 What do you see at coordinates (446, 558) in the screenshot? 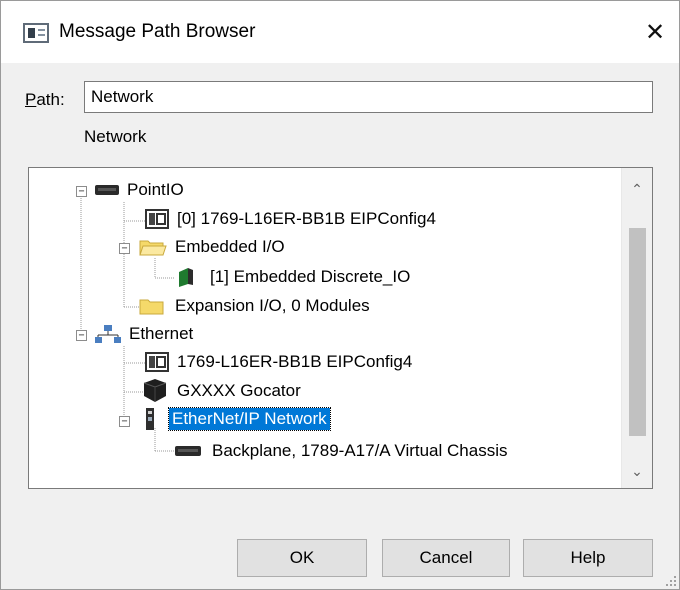
I see `cancel-button: Cancel` at bounding box center [446, 558].